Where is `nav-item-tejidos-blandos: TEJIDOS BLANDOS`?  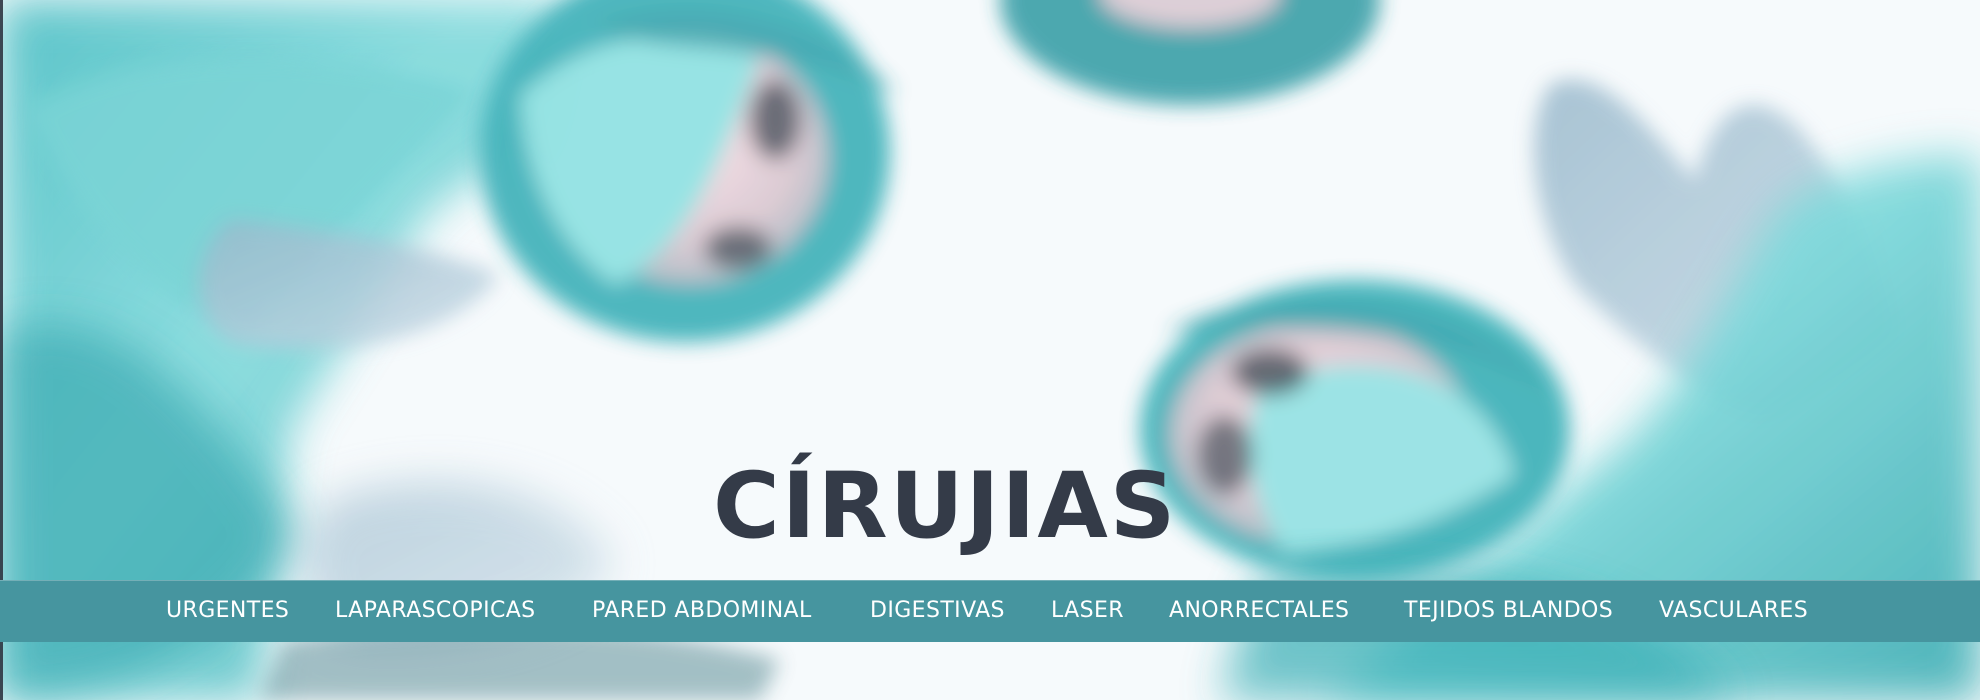 nav-item-tejidos-blandos: TEJIDOS BLANDOS is located at coordinates (1508, 611).